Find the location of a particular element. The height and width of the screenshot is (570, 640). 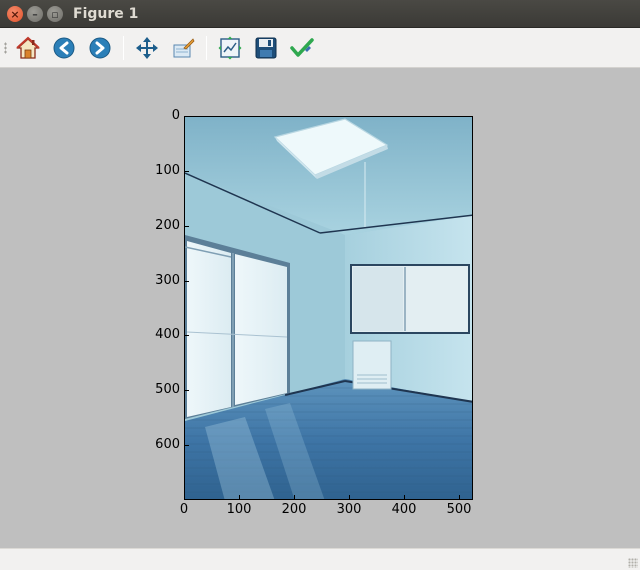

navigation-toolbar is located at coordinates (320, 48).